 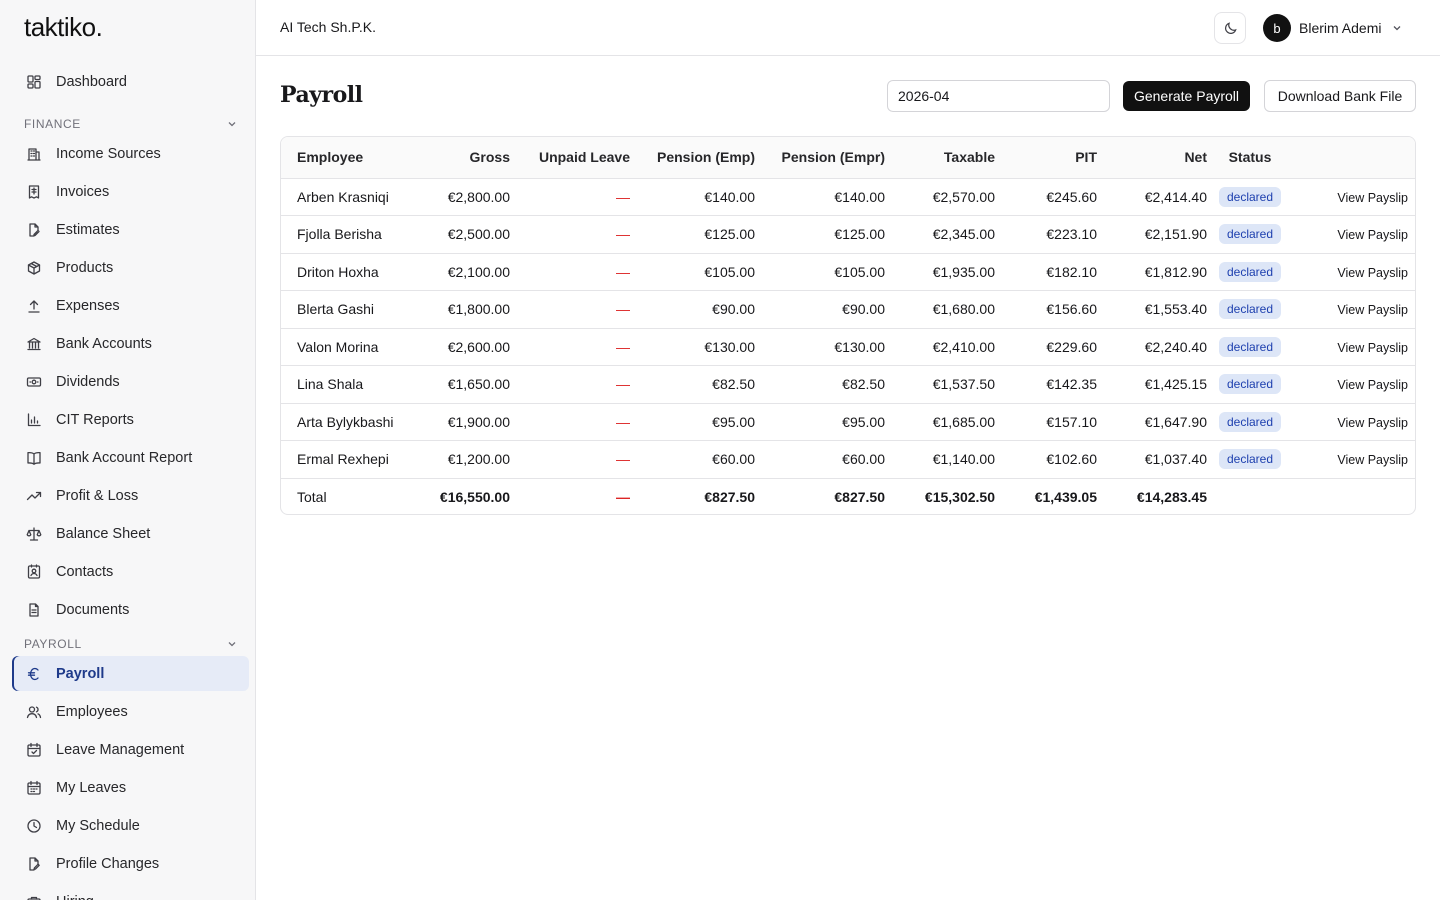 I want to click on page-title: Payroll, so click(x=321, y=95).